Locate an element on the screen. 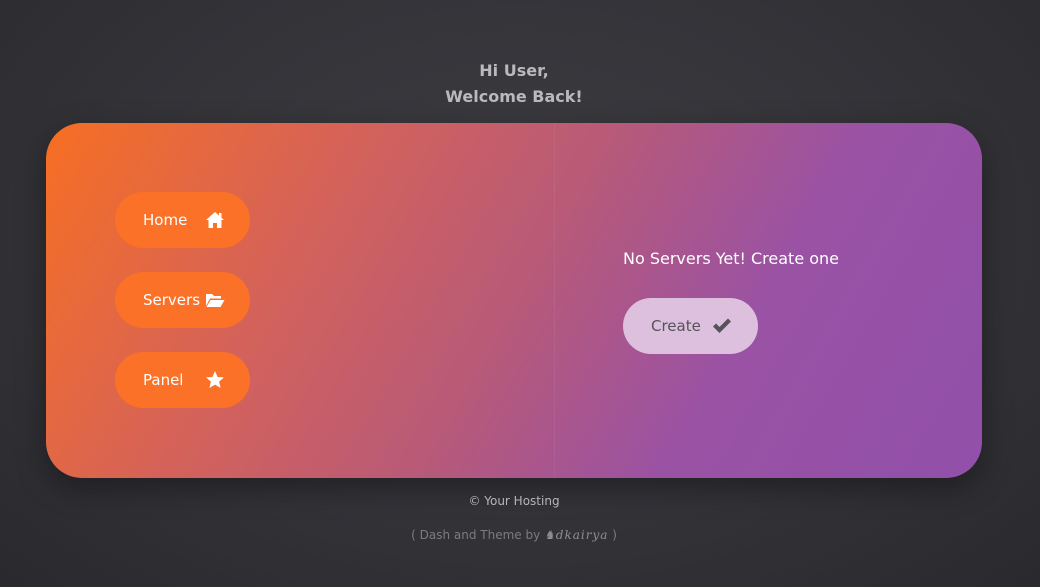  check-icon is located at coordinates (722, 326).